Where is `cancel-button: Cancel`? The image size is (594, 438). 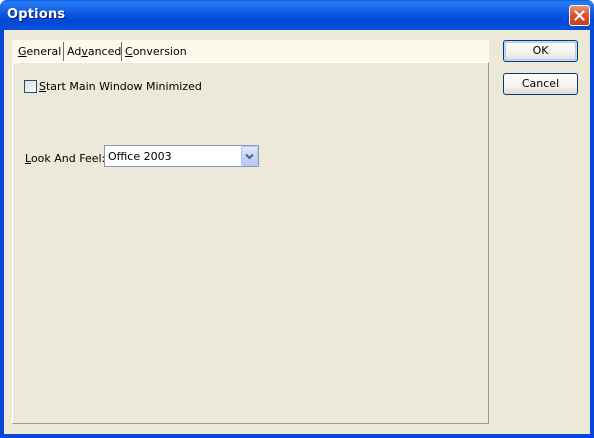
cancel-button: Cancel is located at coordinates (540, 84).